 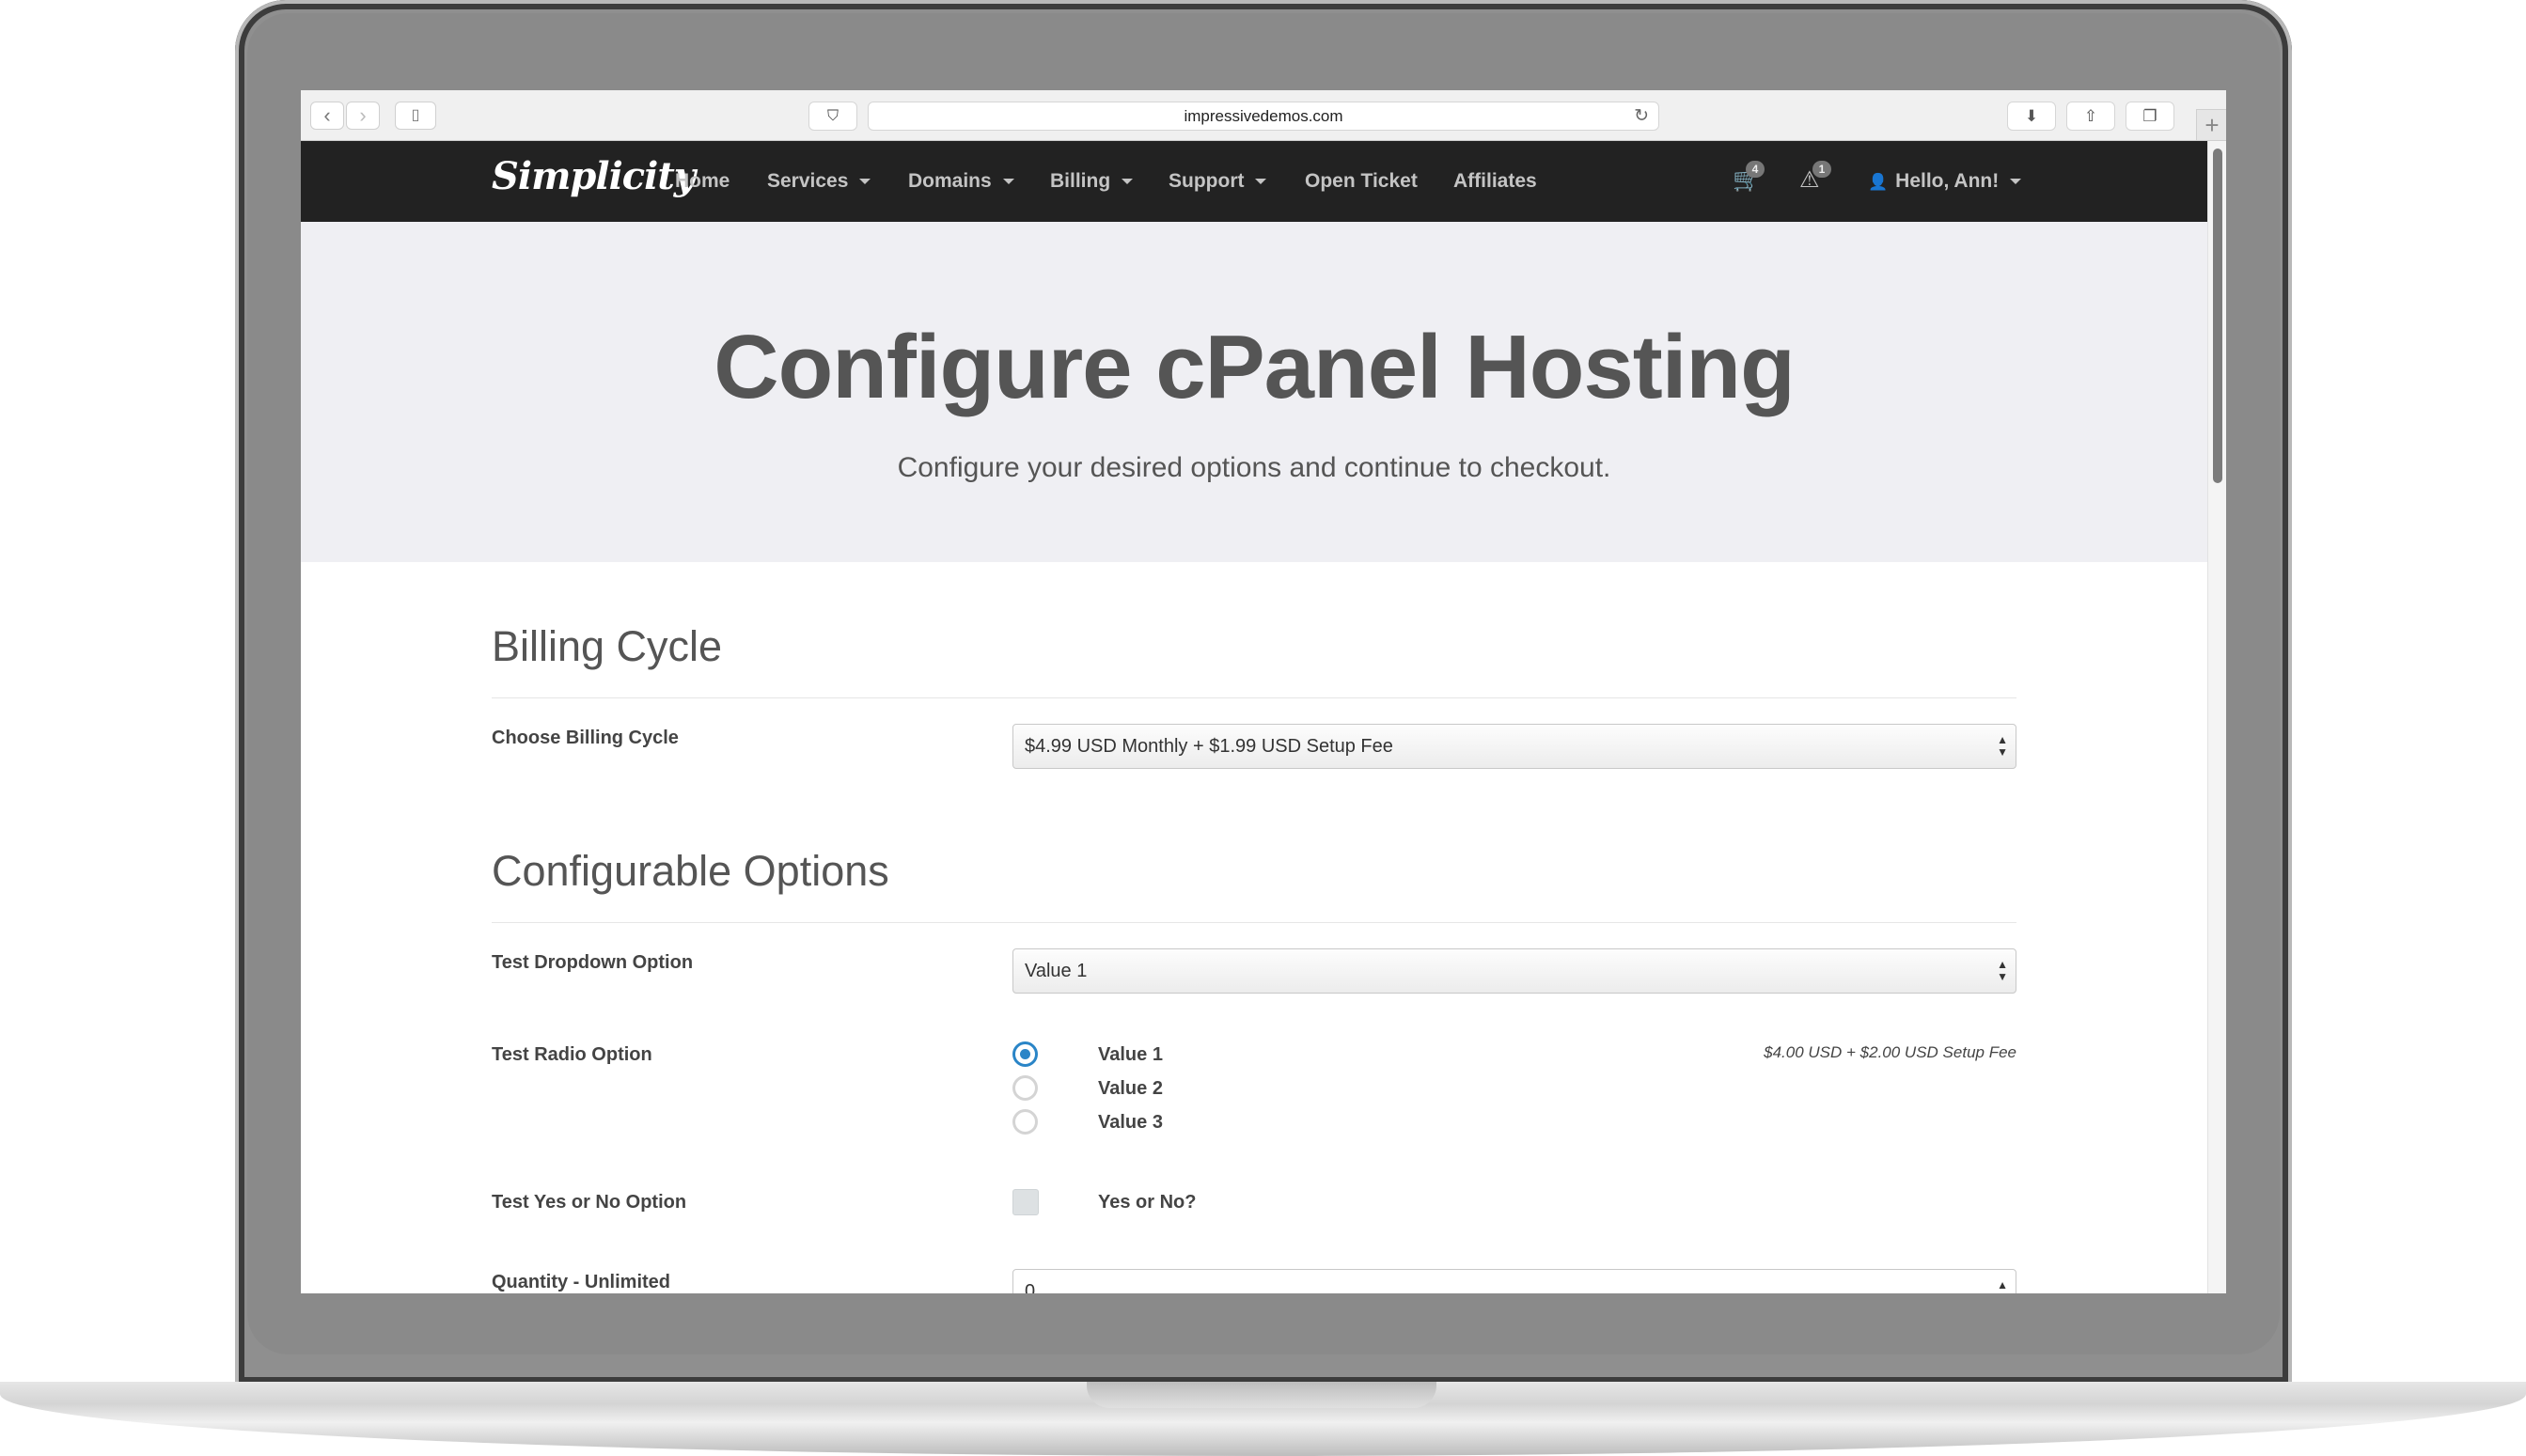 I want to click on radio-option-label: Test Radio Option, so click(x=572, y=1054).